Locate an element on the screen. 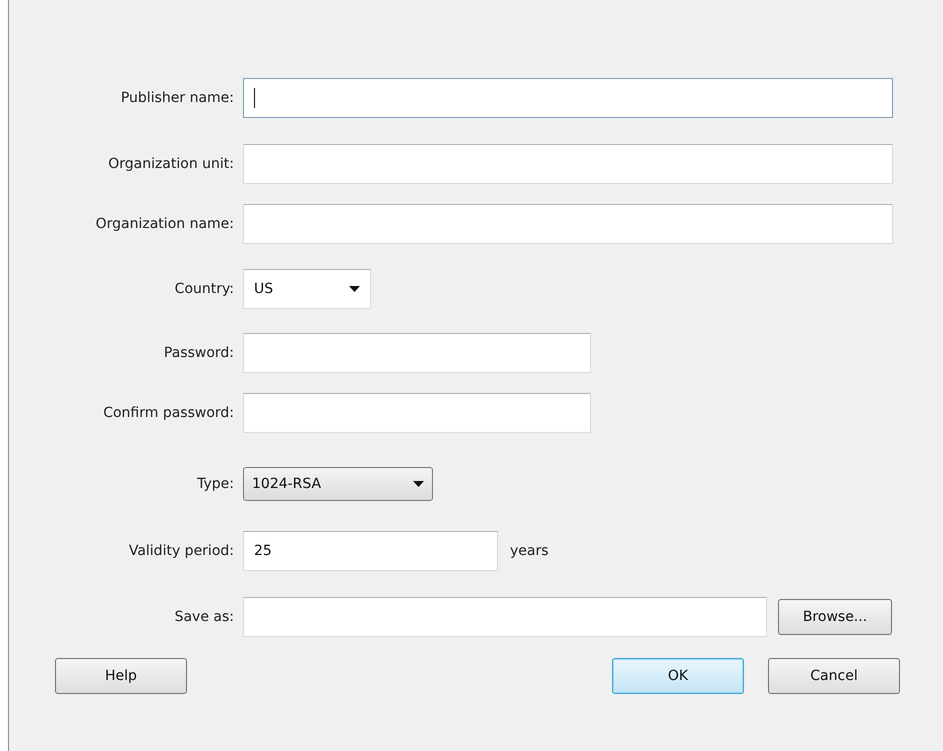 The width and height of the screenshot is (943, 751). field-label: Type: is located at coordinates (215, 484).